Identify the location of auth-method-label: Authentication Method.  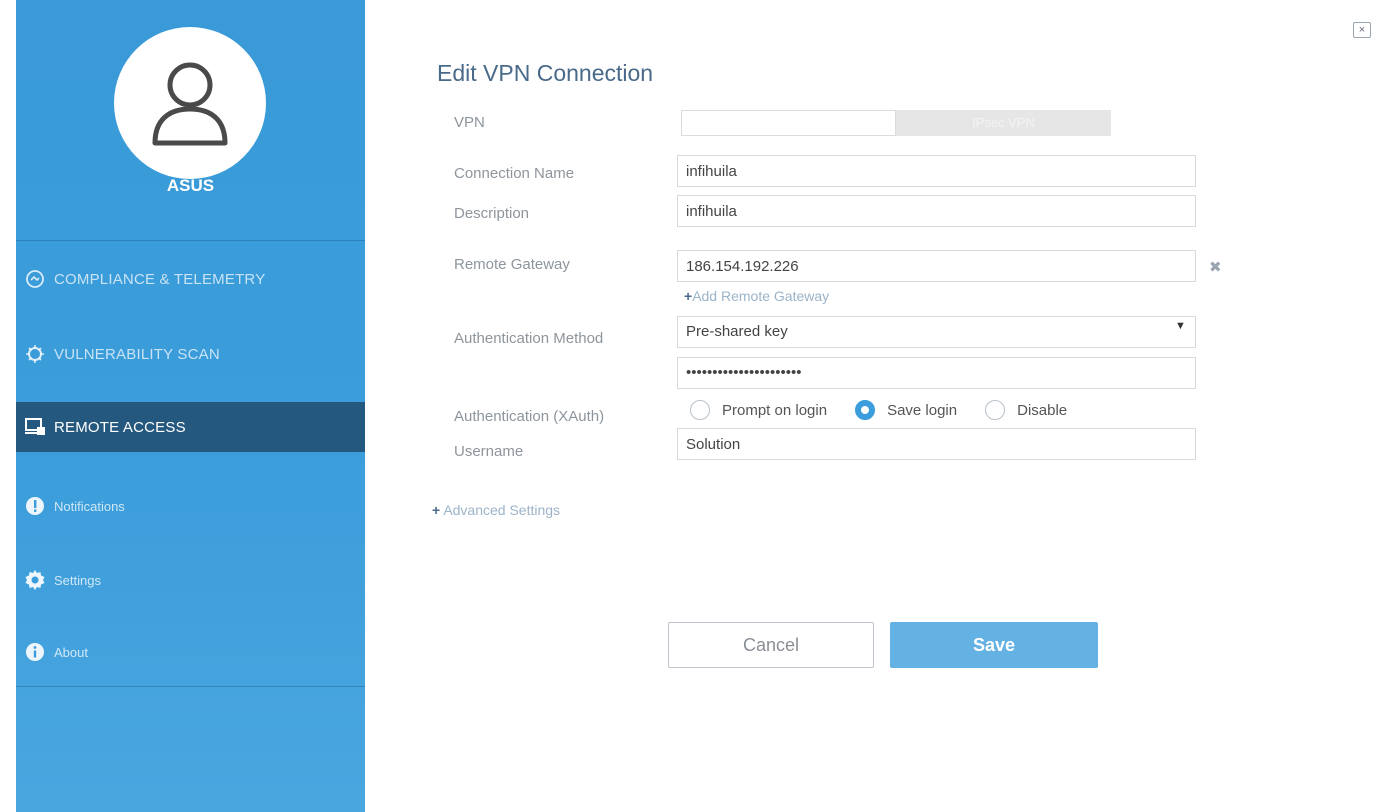
(529, 338).